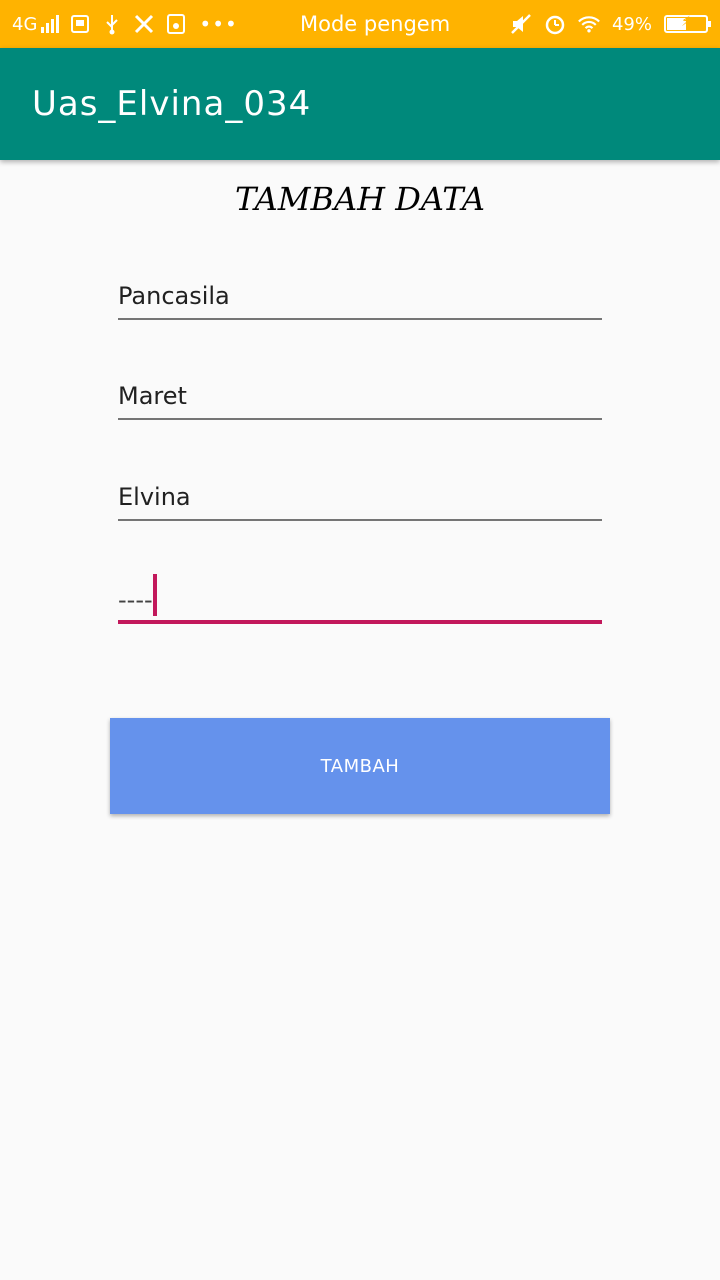 This screenshot has height=1280, width=720. Describe the element at coordinates (80, 24) in the screenshot. I see `sim-icon` at that location.